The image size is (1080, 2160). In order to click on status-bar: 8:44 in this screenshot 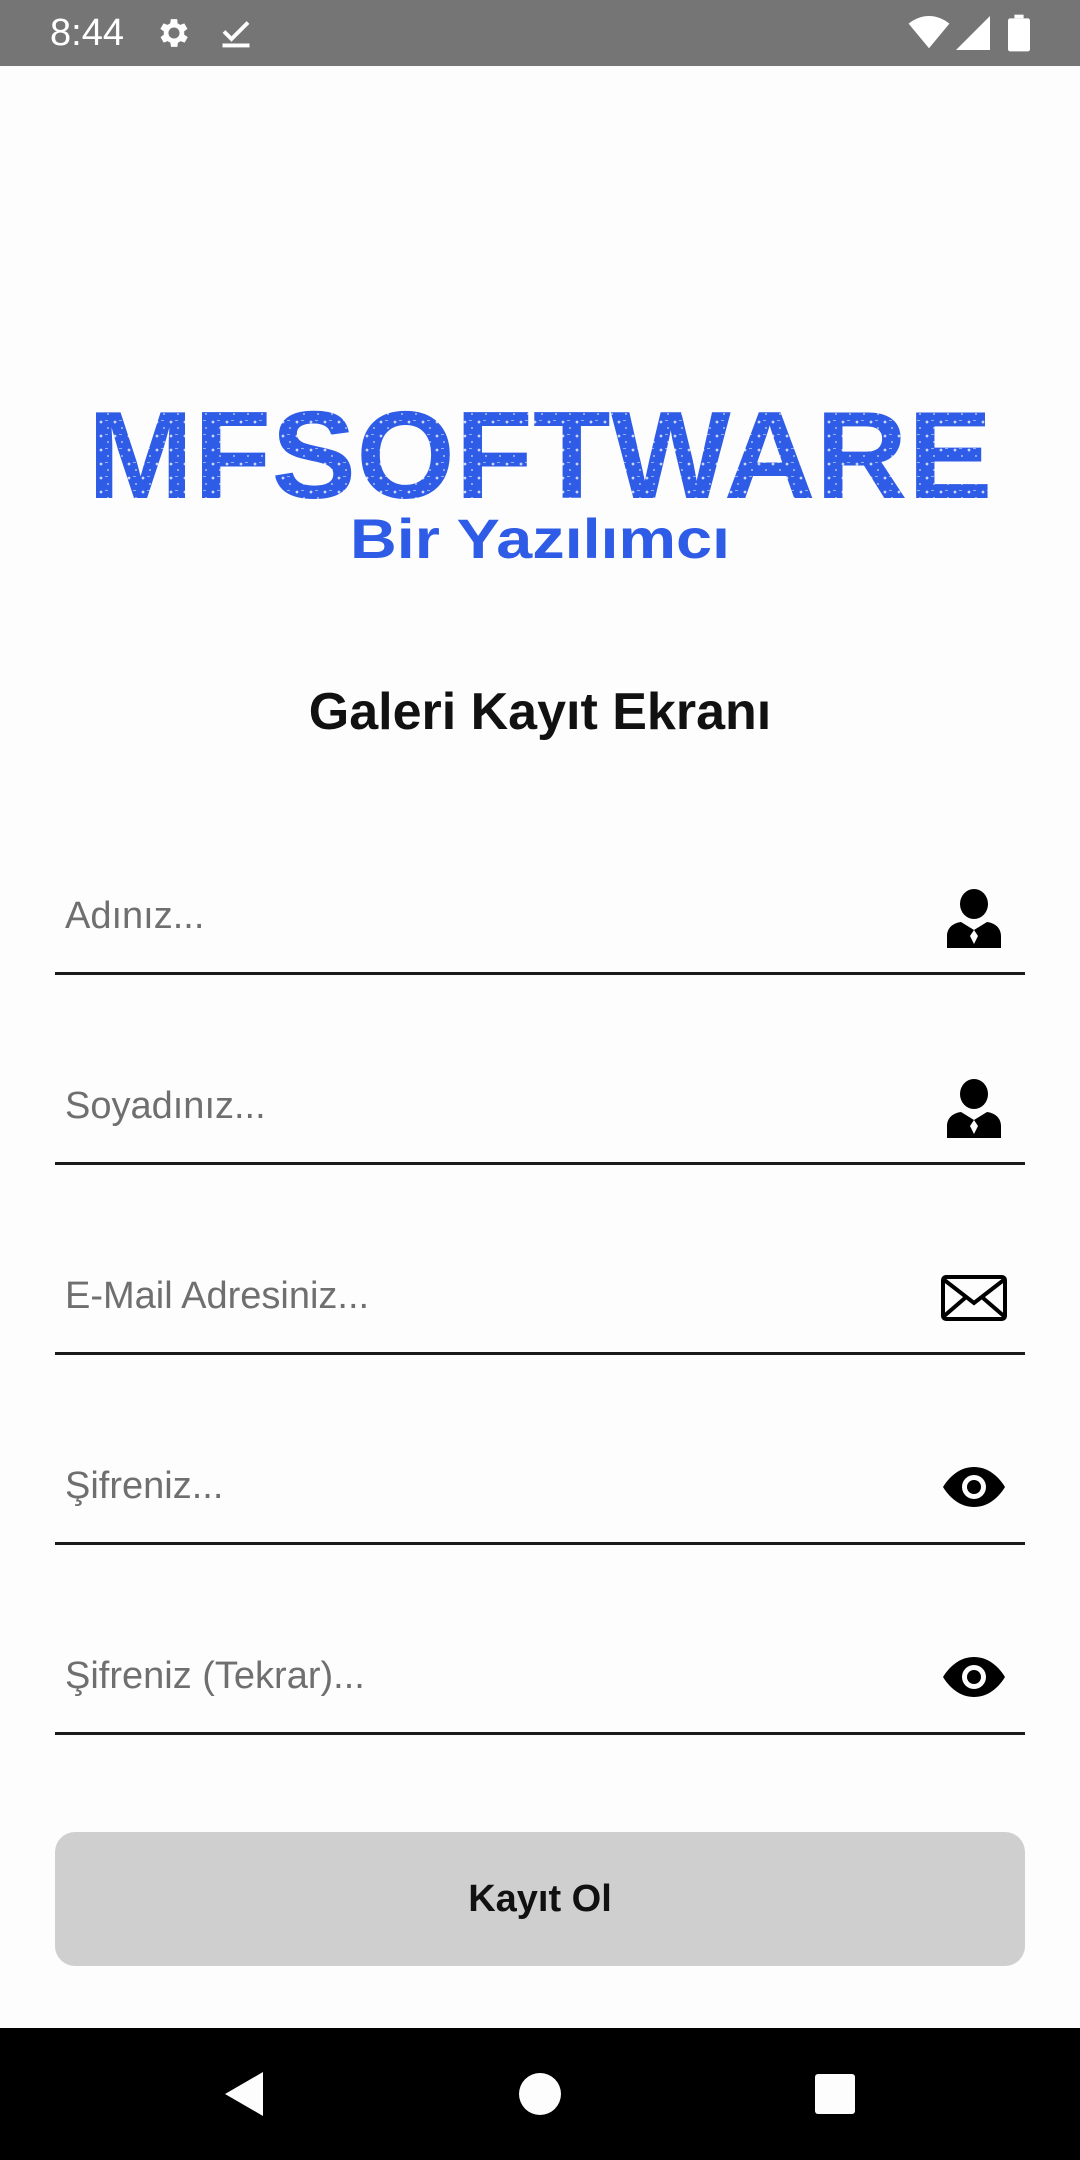, I will do `click(540, 33)`.